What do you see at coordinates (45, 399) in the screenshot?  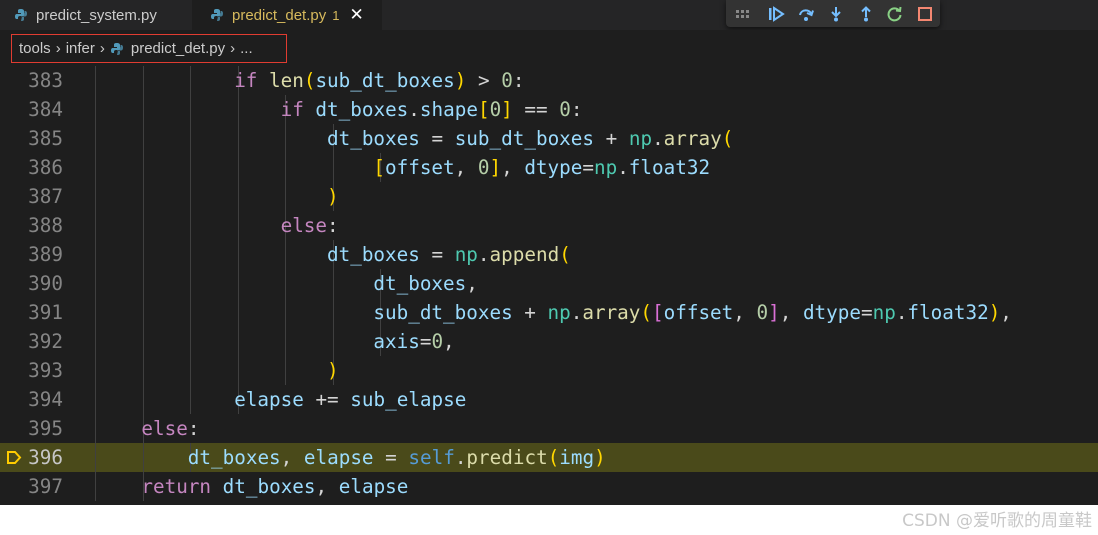 I see `line-number: 394` at bounding box center [45, 399].